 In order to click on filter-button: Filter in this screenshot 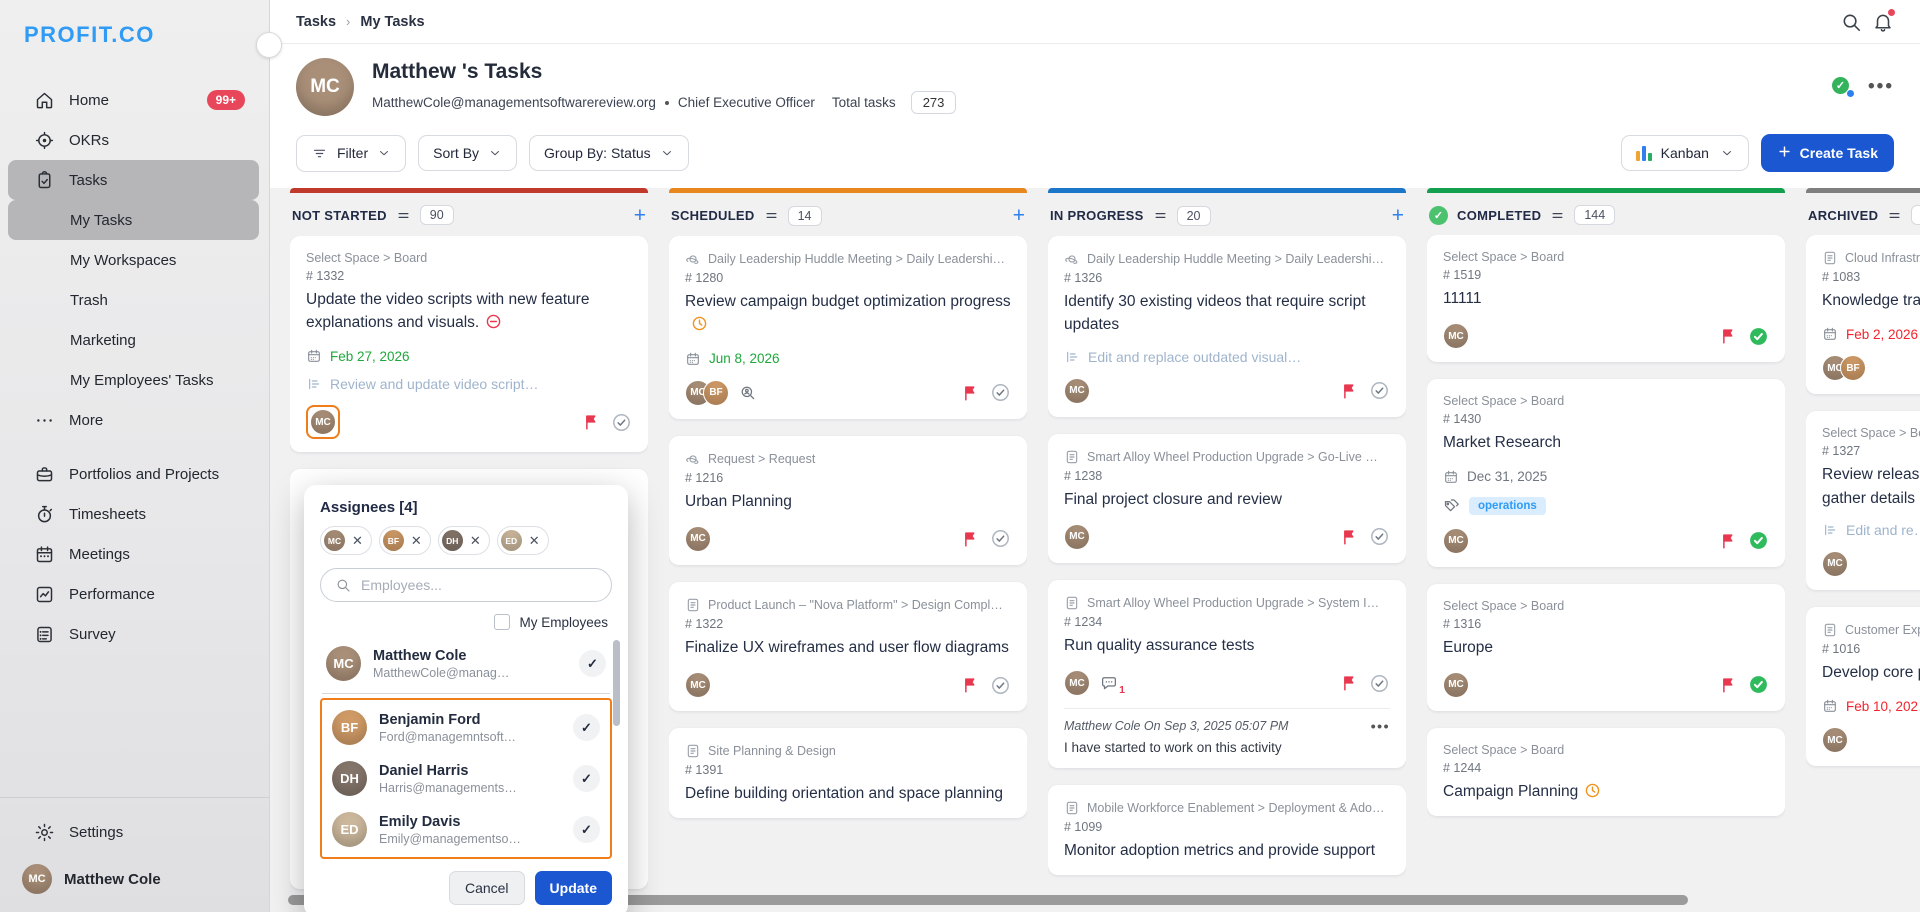, I will do `click(351, 153)`.